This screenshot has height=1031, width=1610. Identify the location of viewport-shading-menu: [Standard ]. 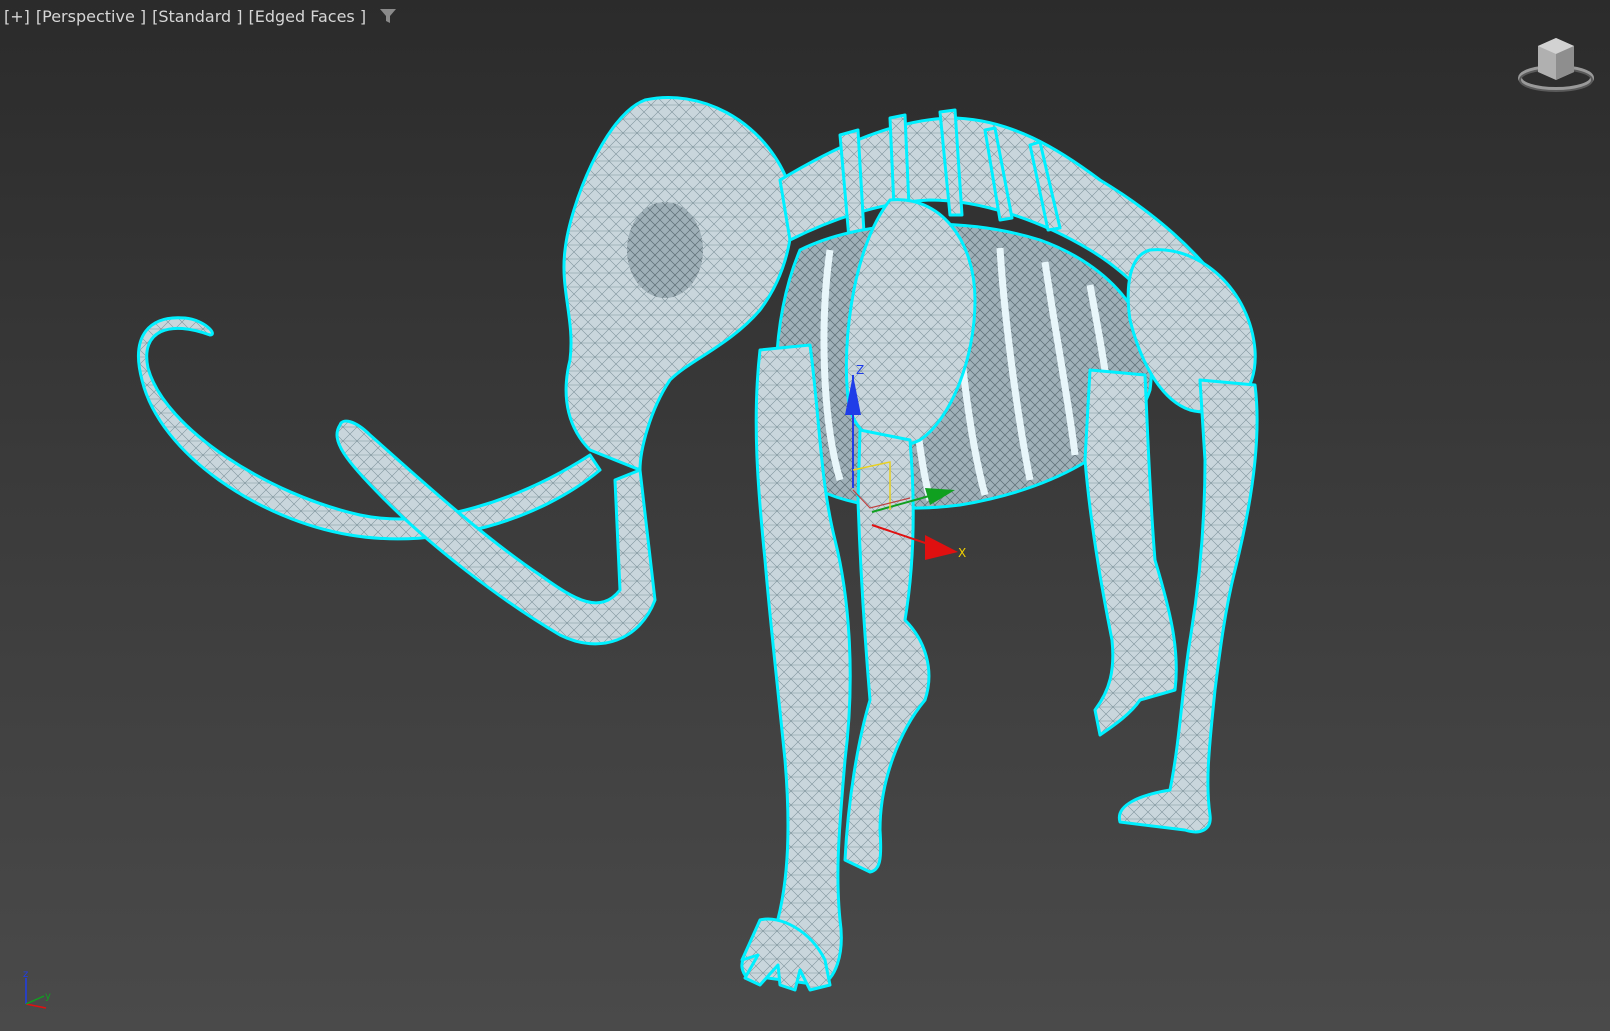
(197, 16).